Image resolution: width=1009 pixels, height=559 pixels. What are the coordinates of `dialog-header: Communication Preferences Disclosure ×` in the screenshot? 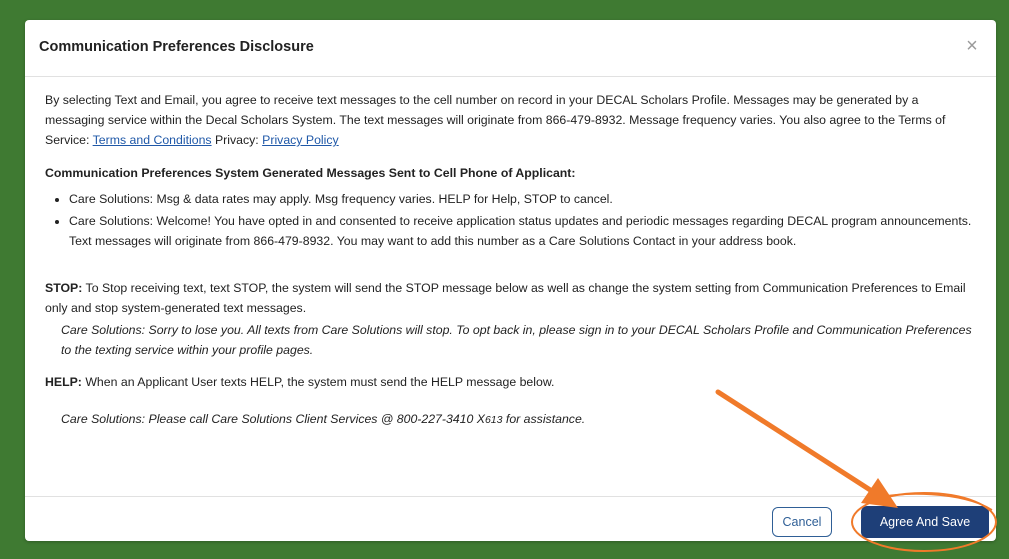 It's located at (510, 48).